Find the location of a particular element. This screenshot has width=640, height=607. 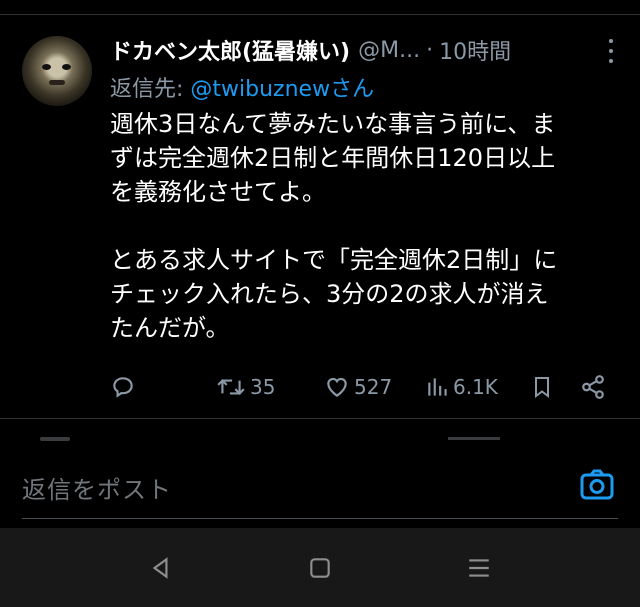

body-blank-line is located at coordinates (362, 226).